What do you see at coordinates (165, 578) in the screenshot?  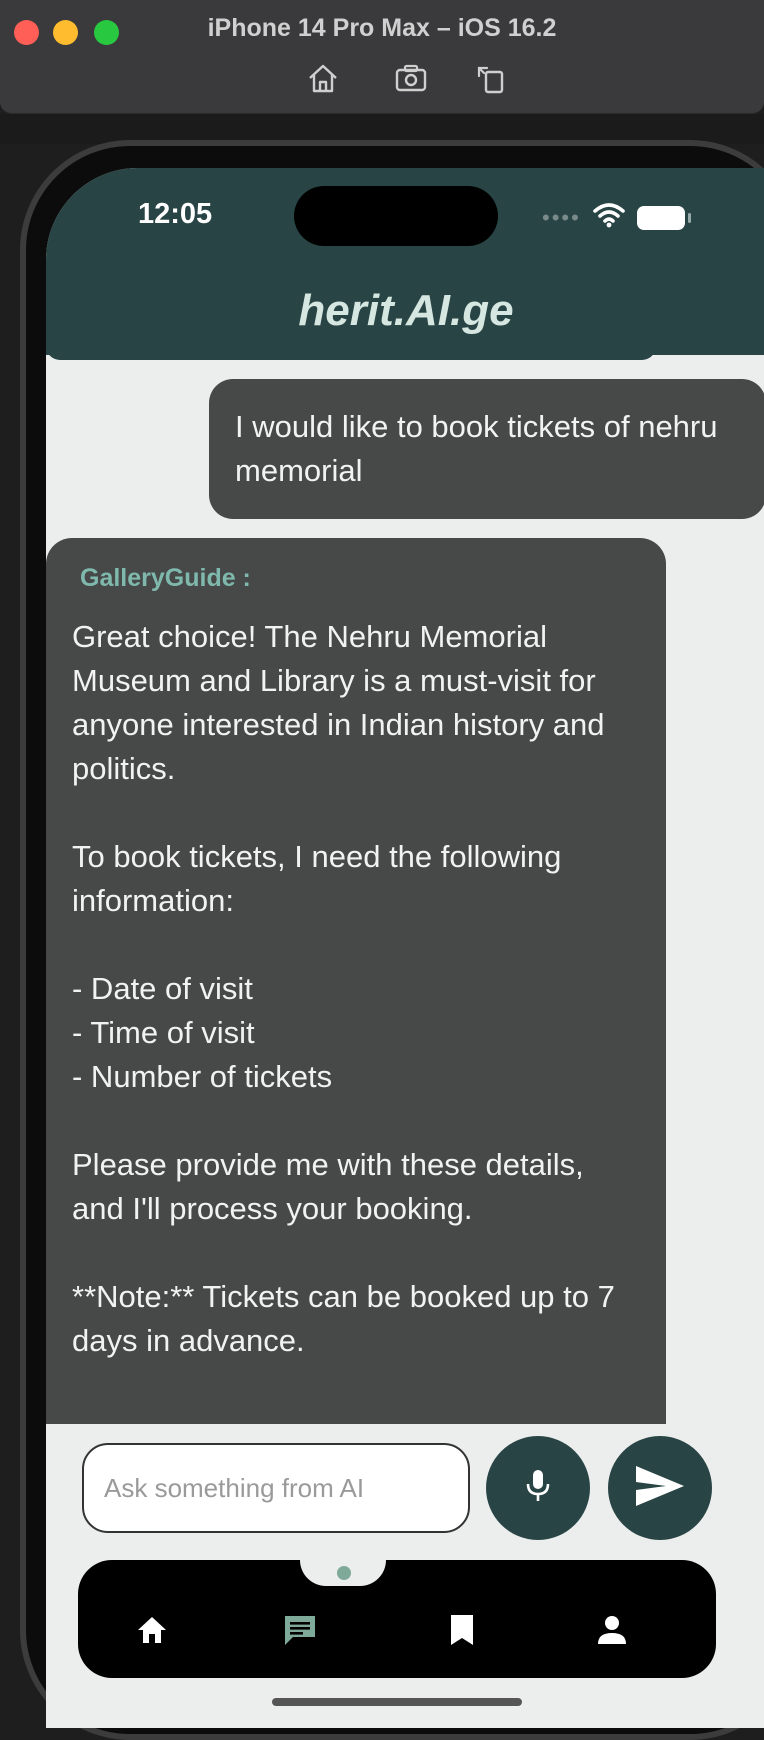 I see `assistant-sender-name: GalleryGuide :` at bounding box center [165, 578].